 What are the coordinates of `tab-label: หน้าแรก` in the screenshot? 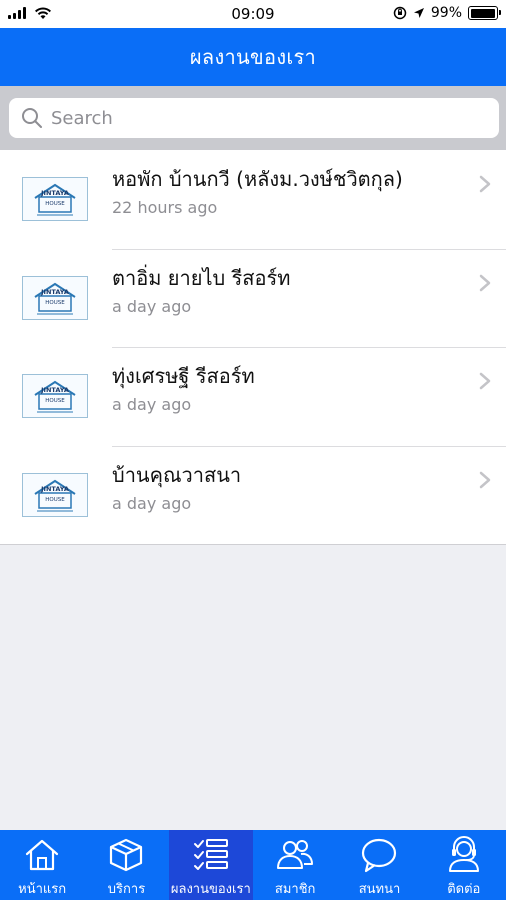 It's located at (42, 889).